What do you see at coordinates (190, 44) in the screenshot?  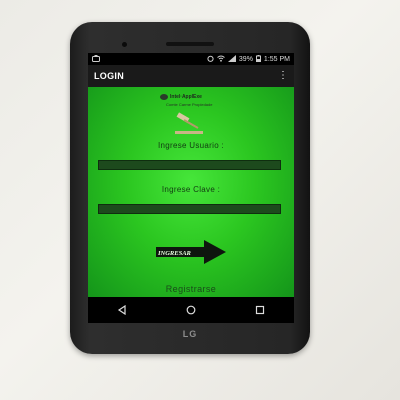 I see `earpiece-speaker` at bounding box center [190, 44].